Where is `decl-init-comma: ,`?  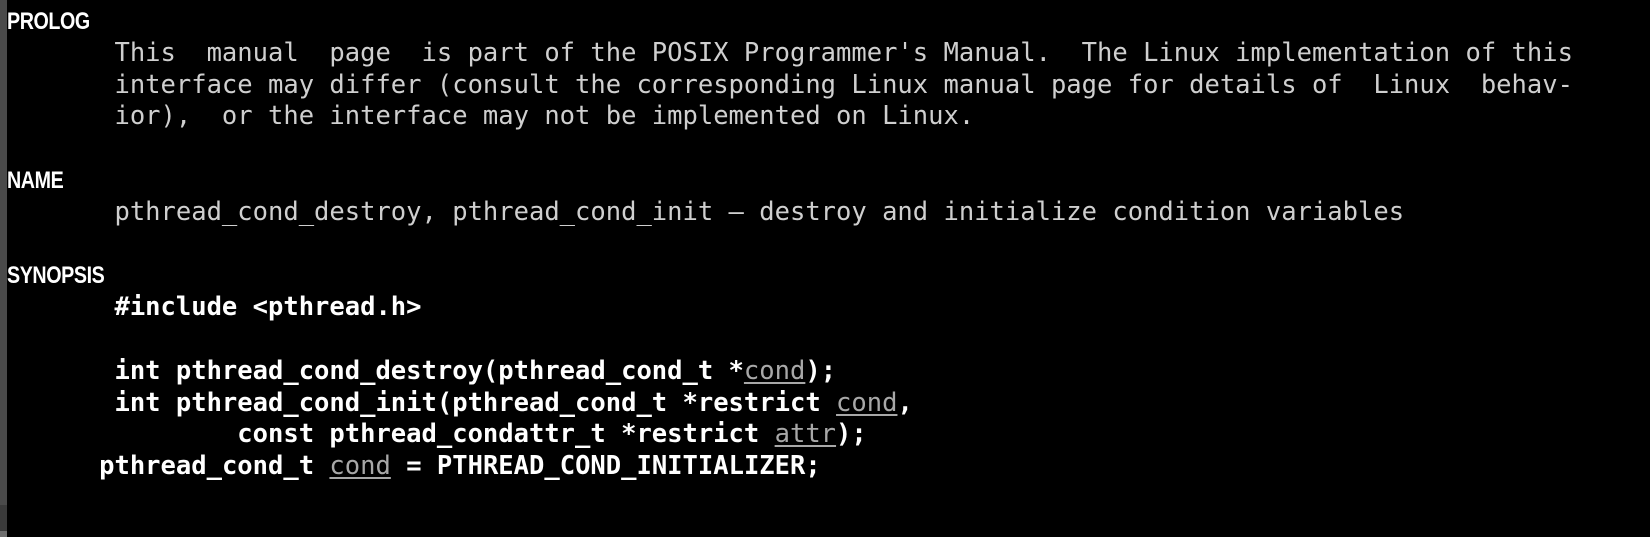 decl-init-comma: , is located at coordinates (905, 402).